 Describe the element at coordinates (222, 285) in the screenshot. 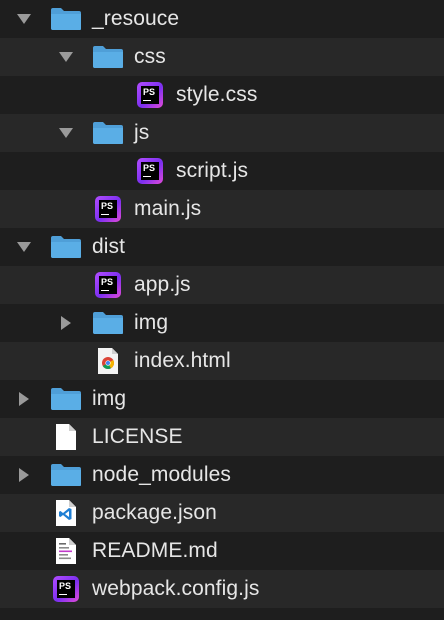

I see `tree-row-app-js-file: PS app.js` at that location.